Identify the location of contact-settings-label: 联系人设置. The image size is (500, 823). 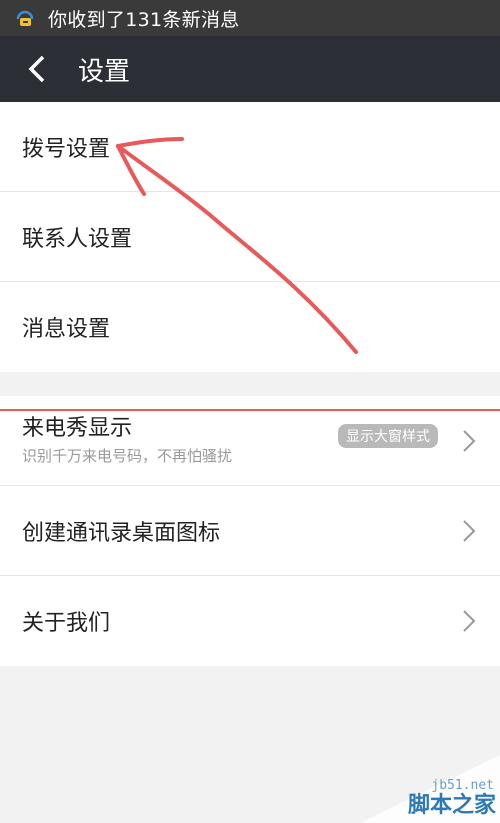
(77, 239).